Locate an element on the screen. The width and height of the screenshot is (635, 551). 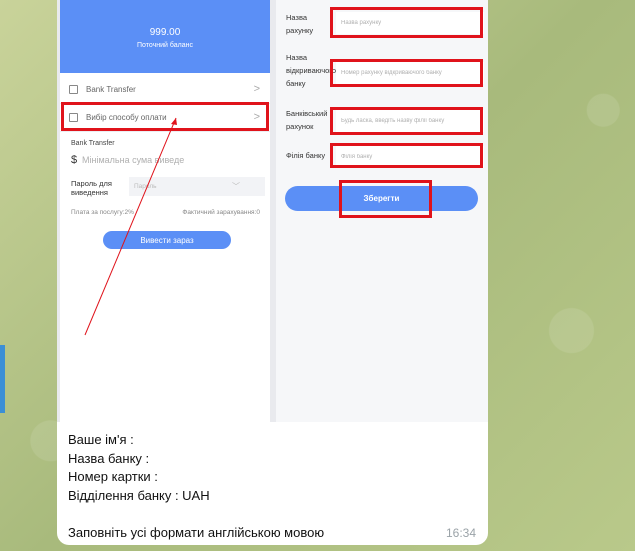
payment-icon is located at coordinates (73, 117).